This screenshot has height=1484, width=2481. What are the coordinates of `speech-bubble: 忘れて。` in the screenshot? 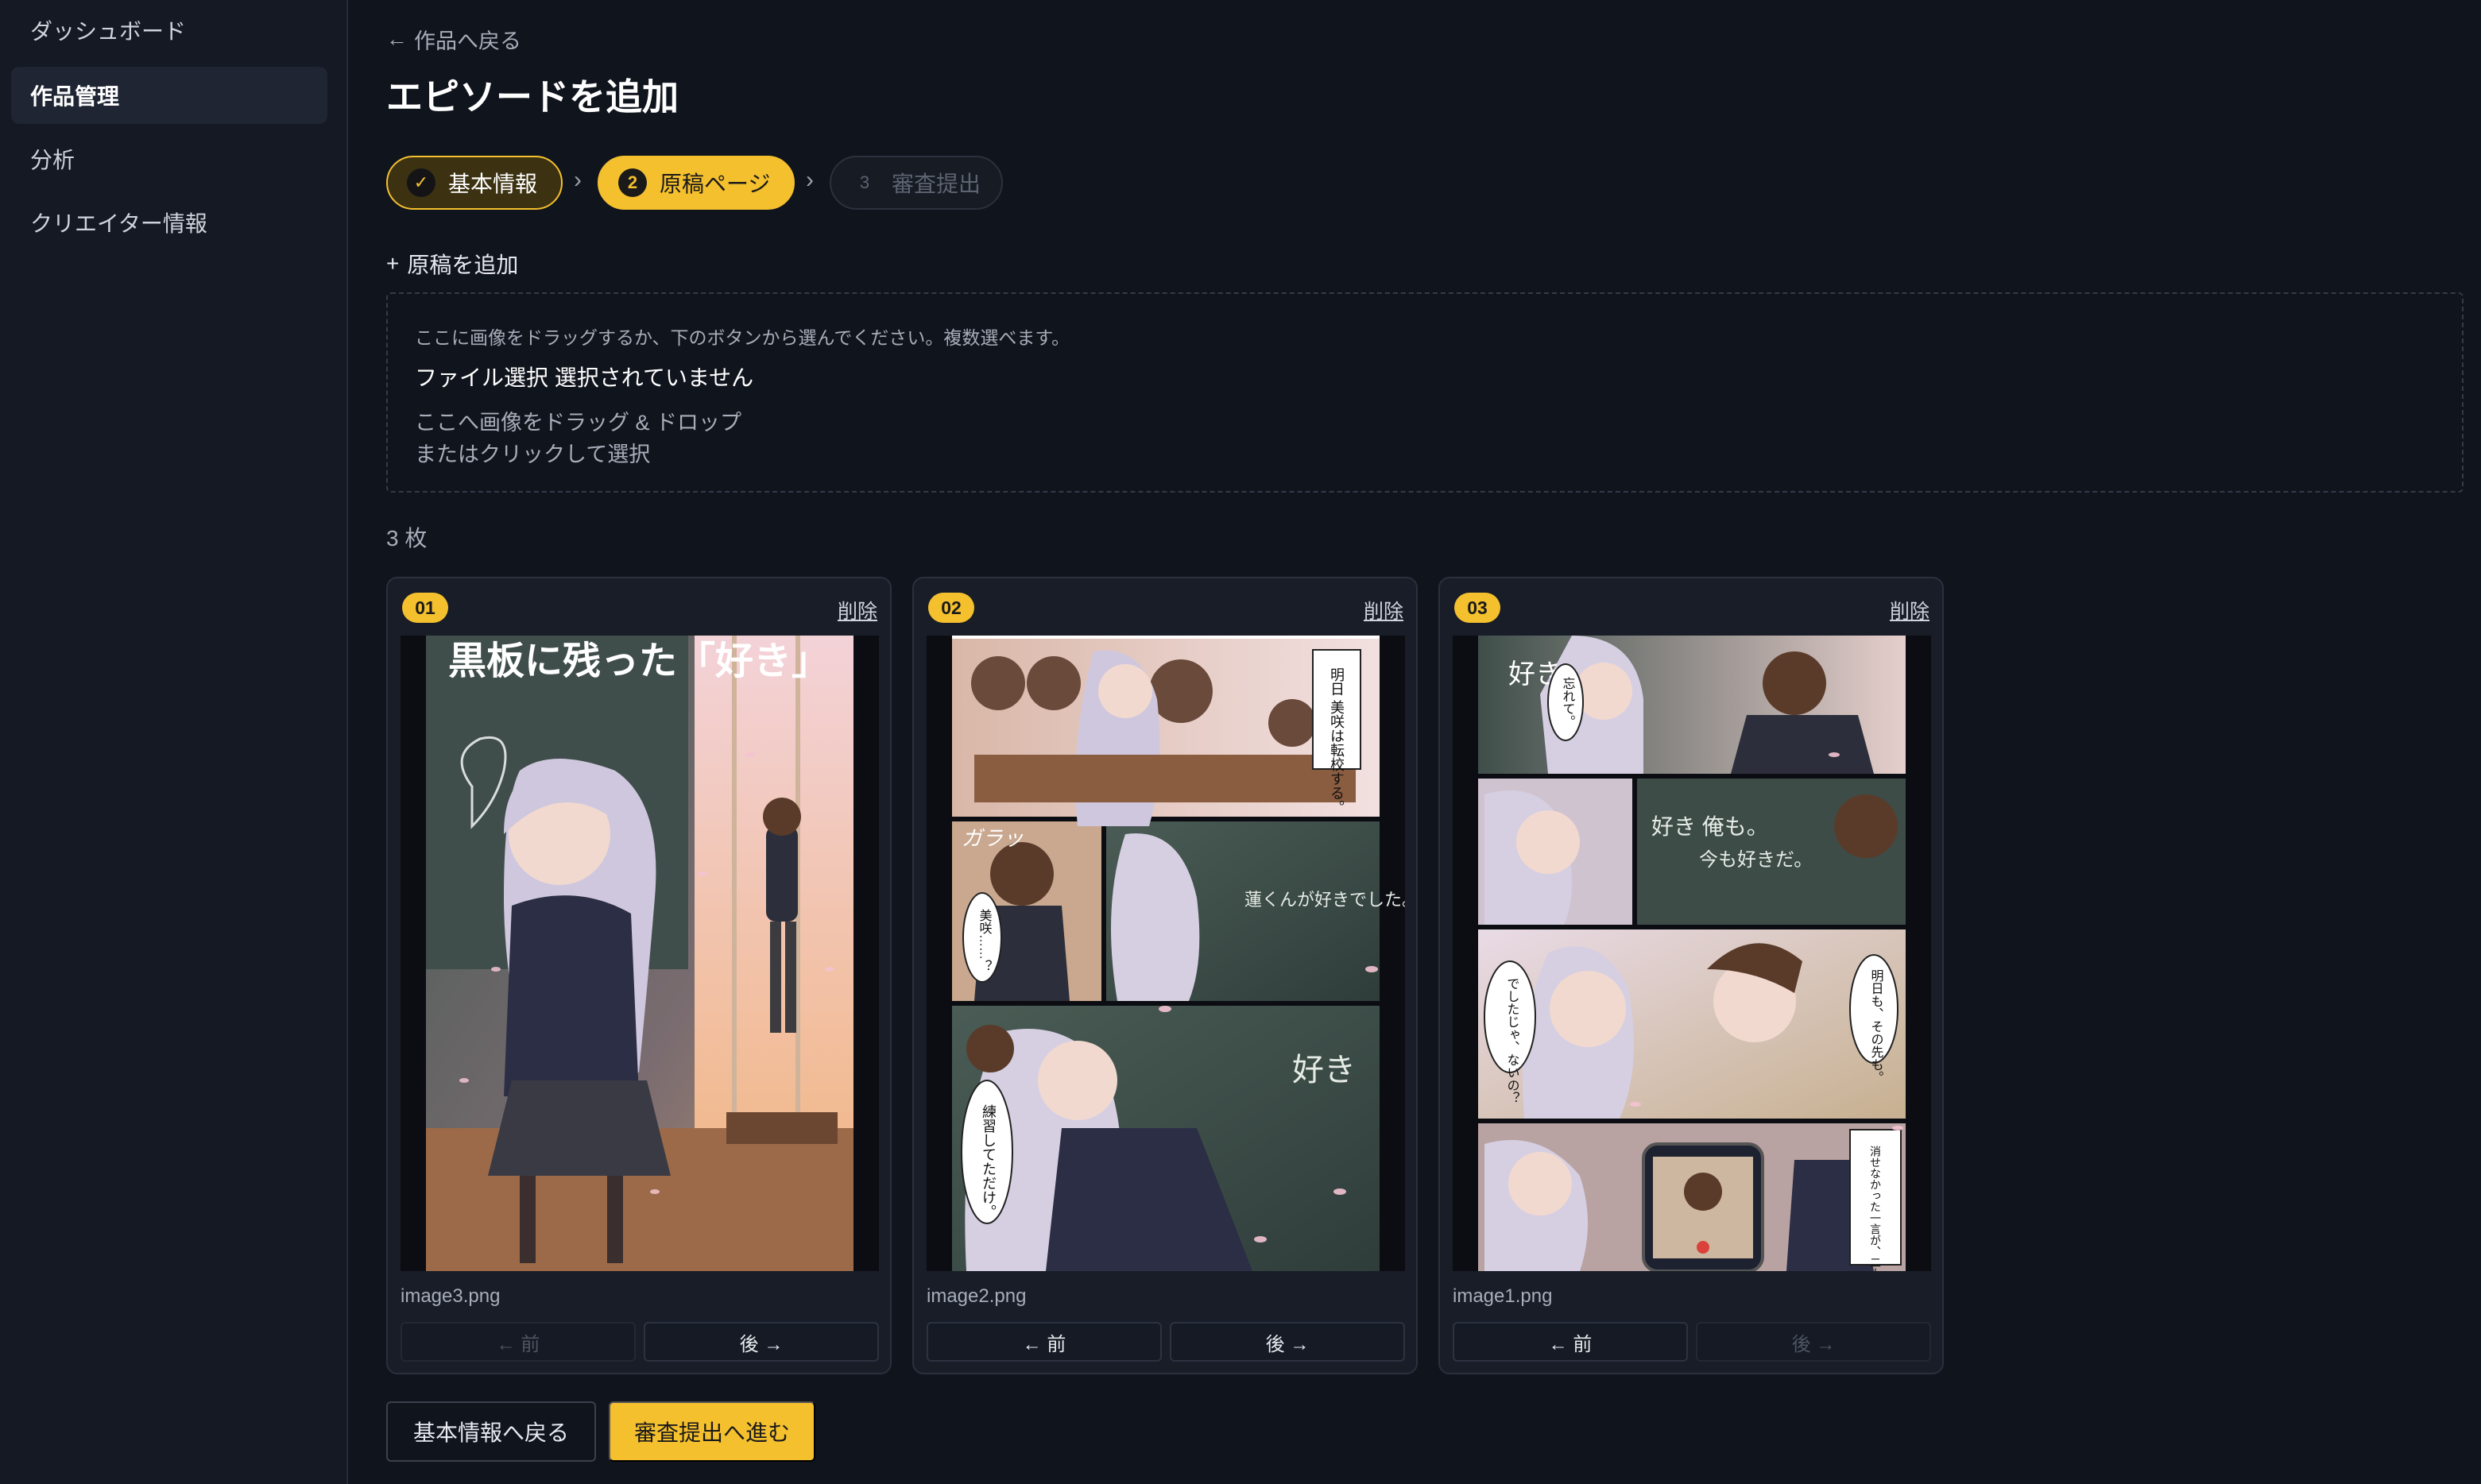 It's located at (1568, 702).